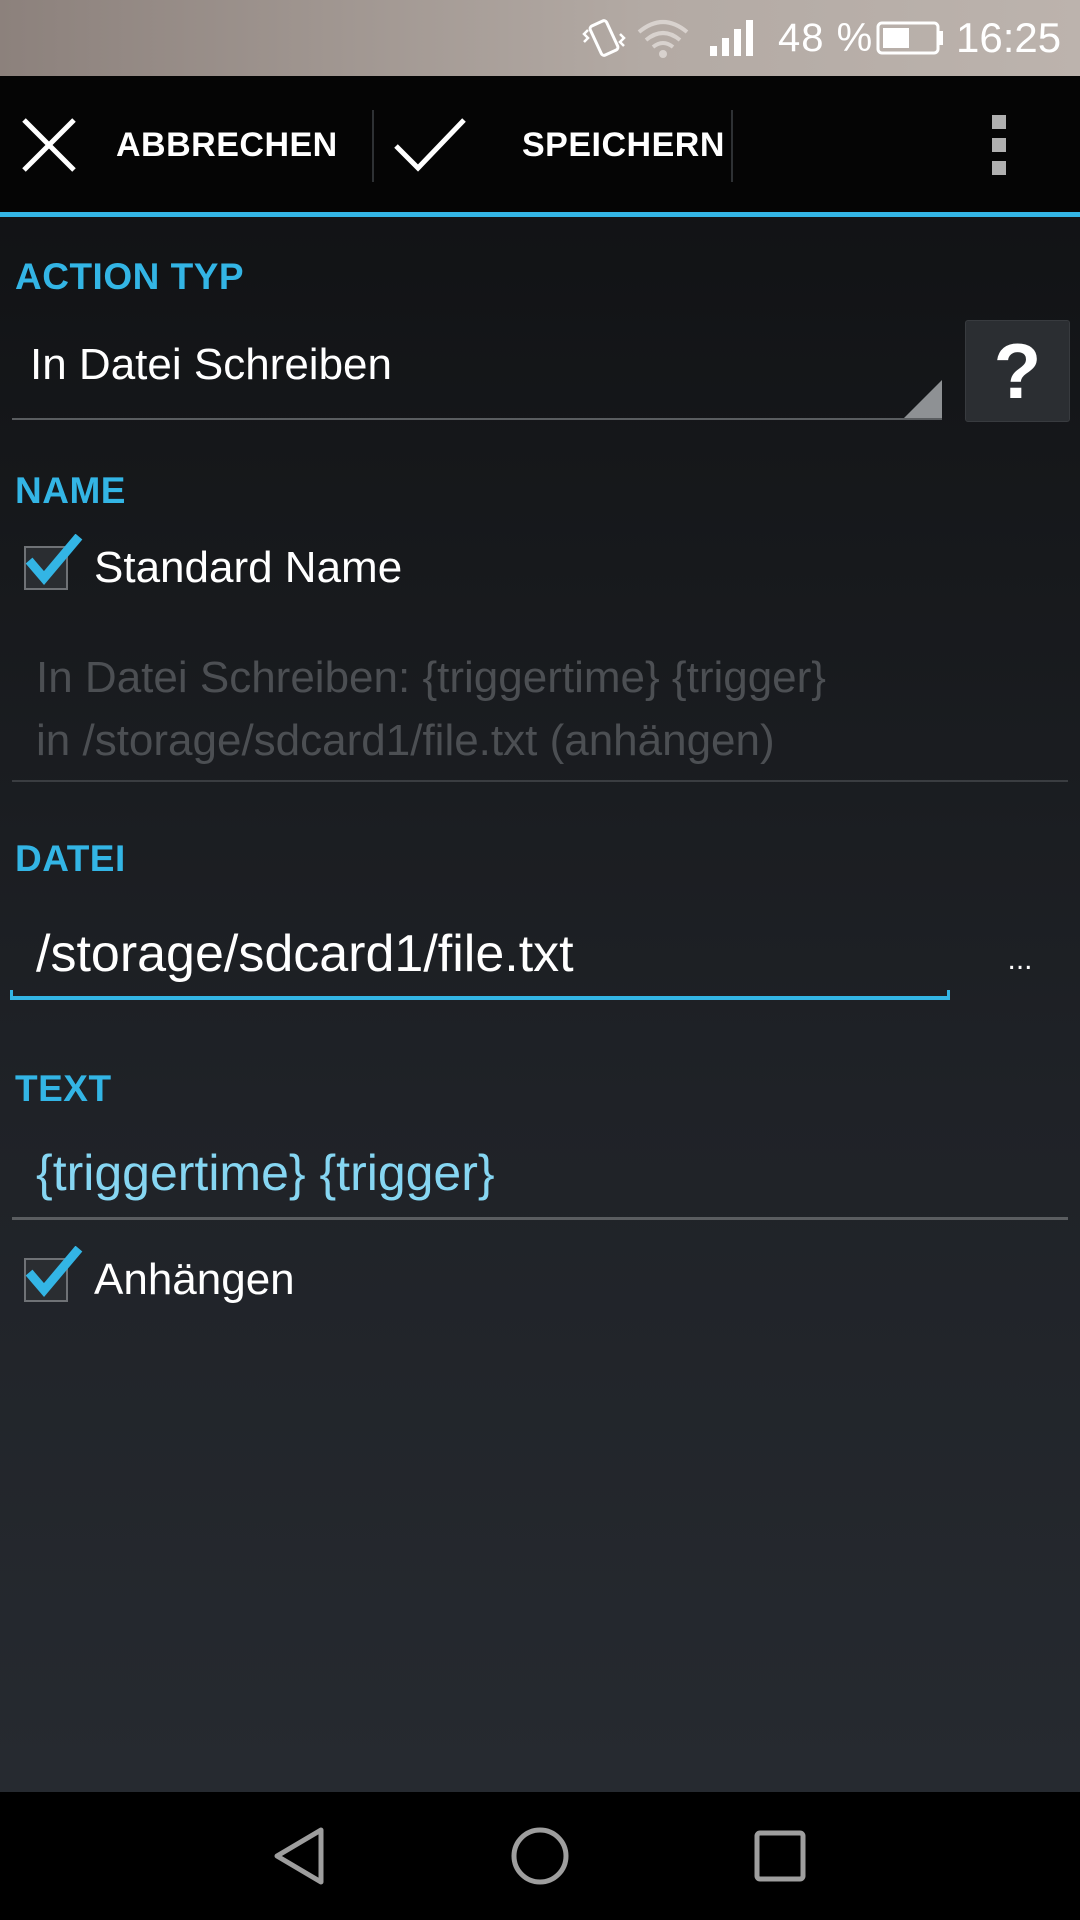  I want to click on recents-icon, so click(780, 1856).